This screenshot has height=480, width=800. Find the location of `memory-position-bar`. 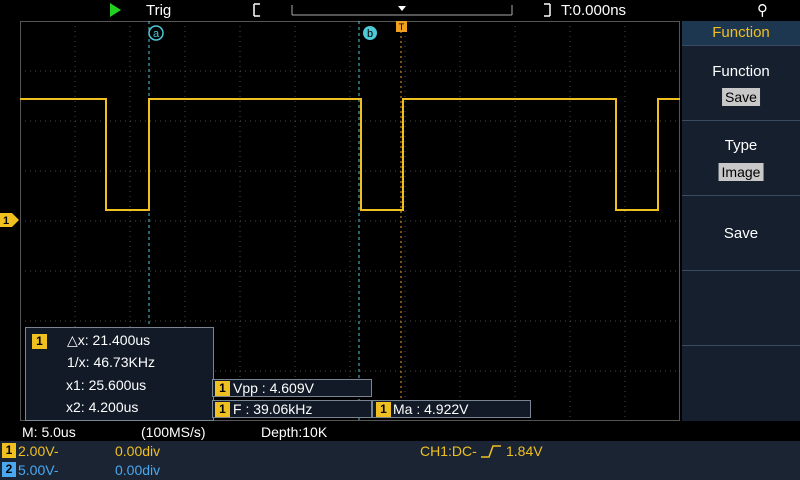

memory-position-bar is located at coordinates (402, 10).